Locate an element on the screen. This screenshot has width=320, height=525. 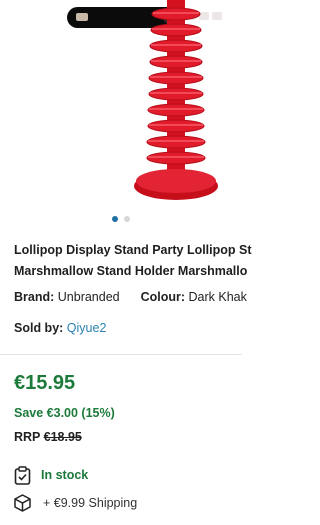
brand-value: Unbranded is located at coordinates (88, 297).